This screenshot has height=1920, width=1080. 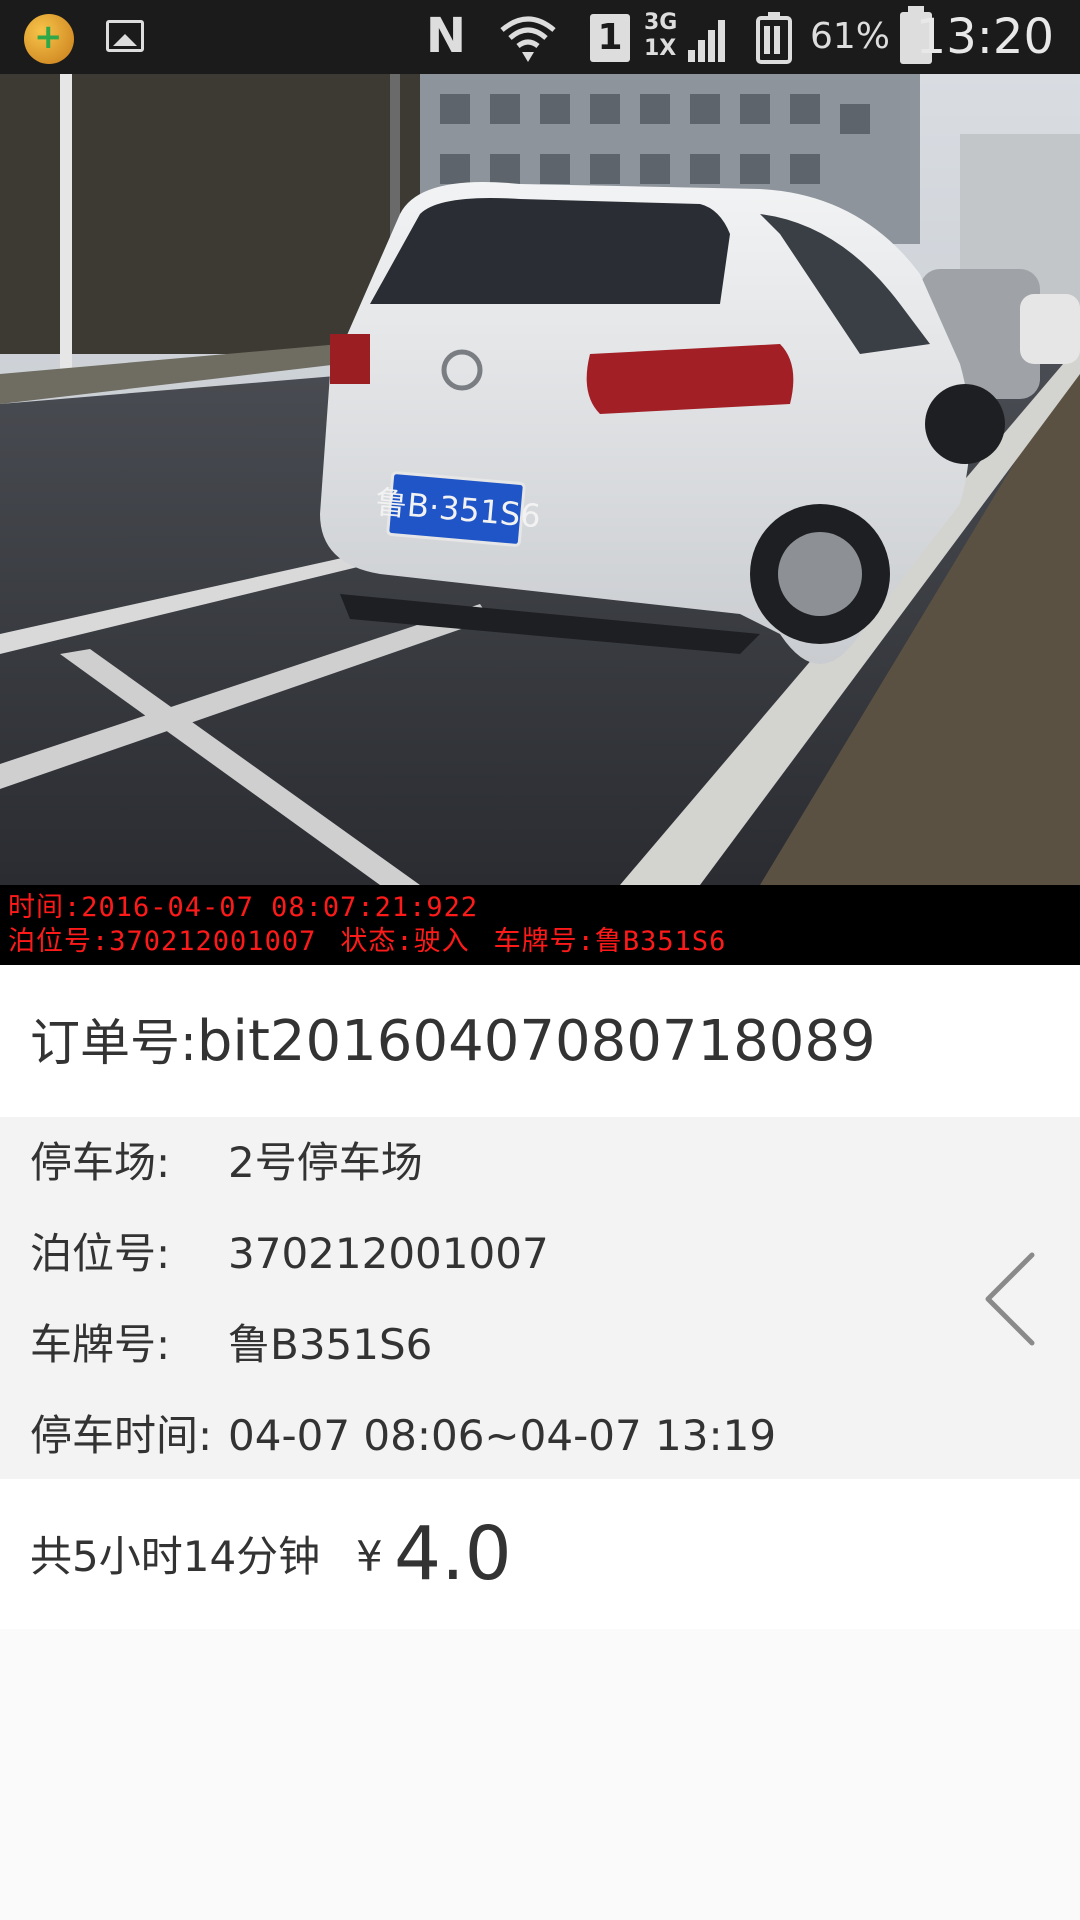 What do you see at coordinates (984, 37) in the screenshot?
I see `clock: 13:20` at bounding box center [984, 37].